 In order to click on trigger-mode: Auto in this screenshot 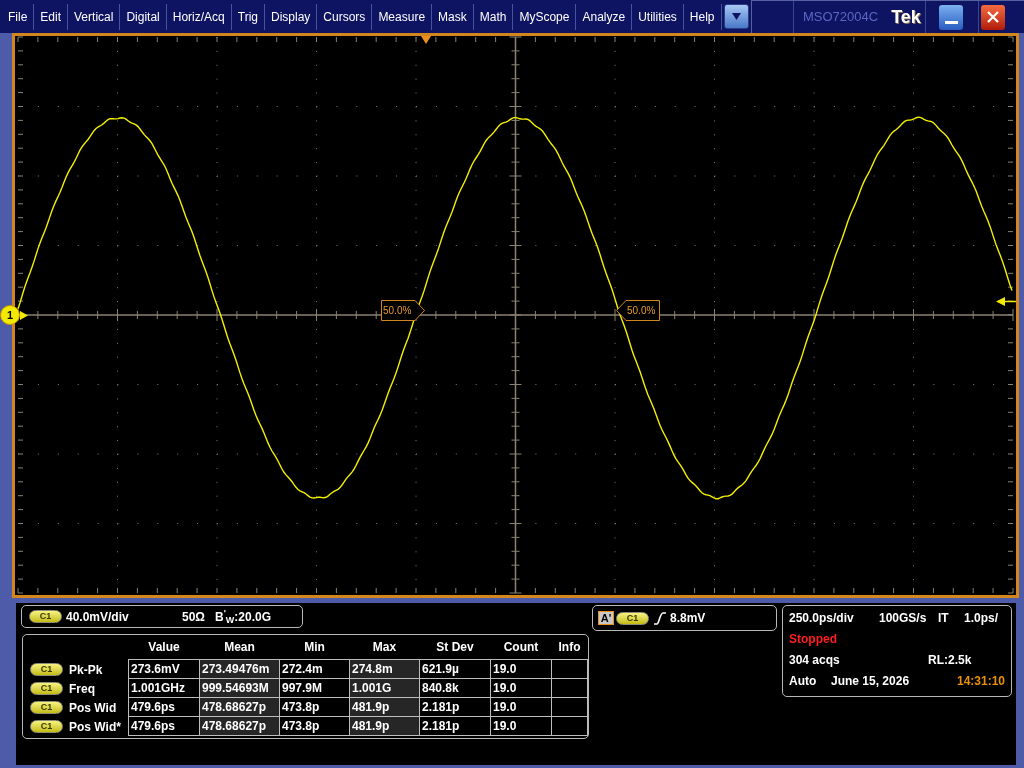, I will do `click(803, 681)`.